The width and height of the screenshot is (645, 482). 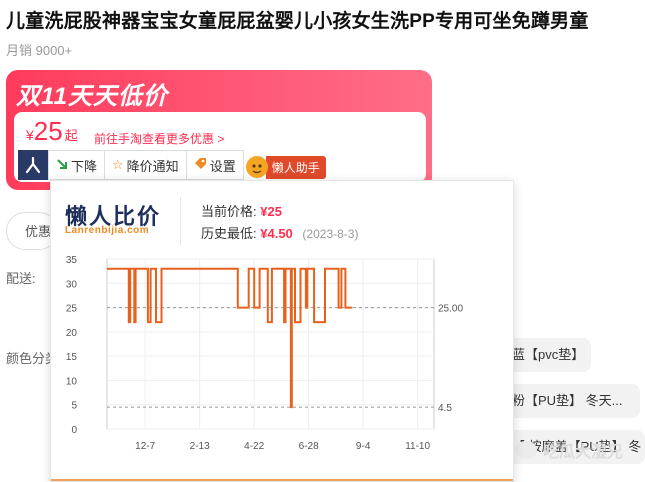 I want to click on promo-price: ¥25 起, so click(x=52, y=131).